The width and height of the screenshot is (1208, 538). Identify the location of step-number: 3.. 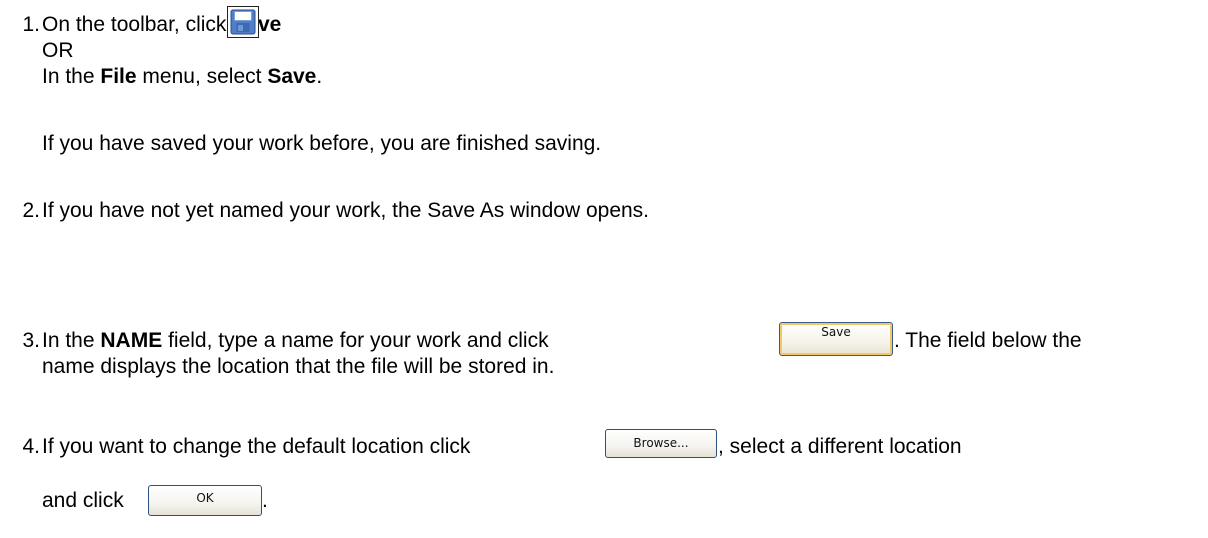
(31, 340).